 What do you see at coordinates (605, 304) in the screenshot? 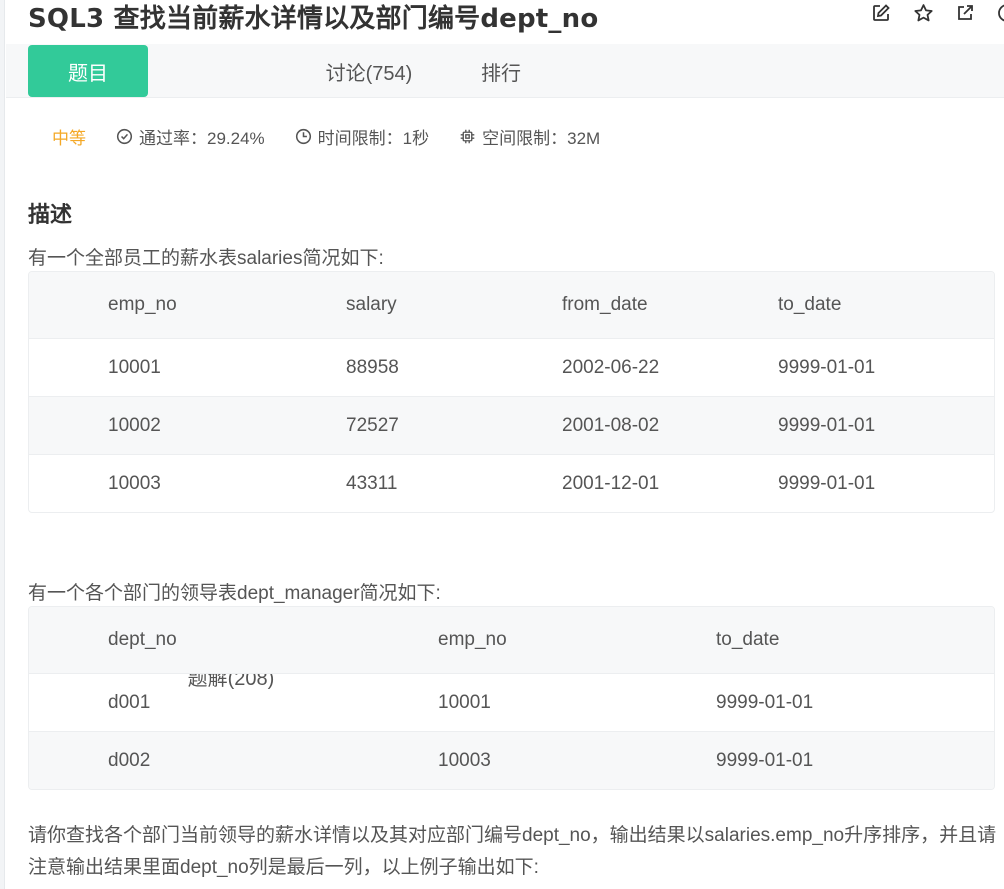
I see `table-header-cell: from_date` at bounding box center [605, 304].